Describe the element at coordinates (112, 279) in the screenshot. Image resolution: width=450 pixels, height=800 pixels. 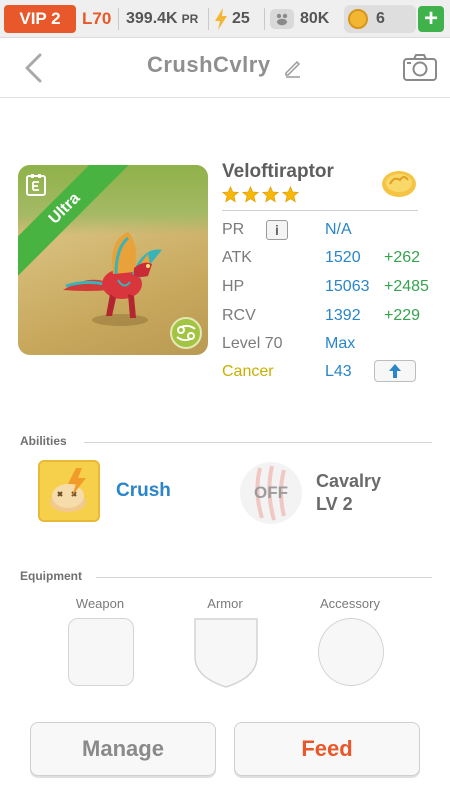
I see `dragon-image` at that location.